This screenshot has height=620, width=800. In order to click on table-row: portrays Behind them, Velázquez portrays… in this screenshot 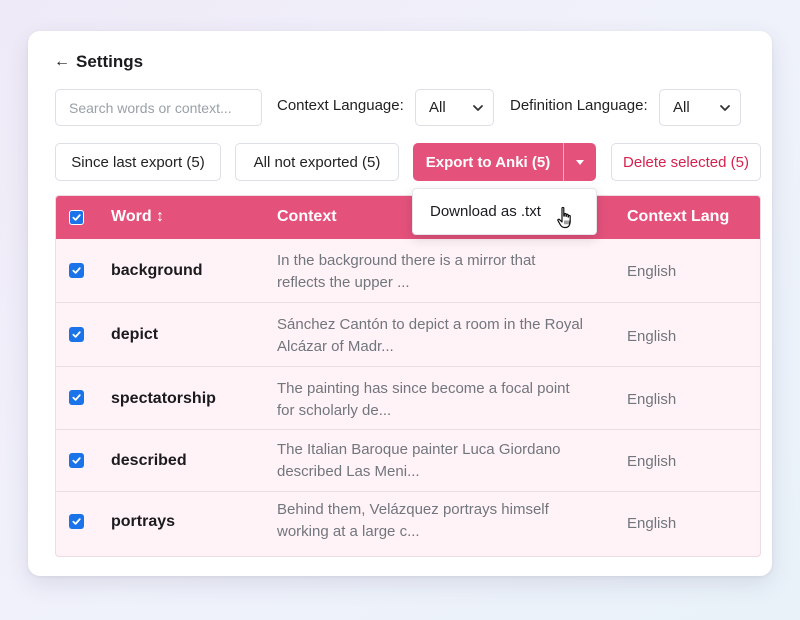, I will do `click(408, 524)`.